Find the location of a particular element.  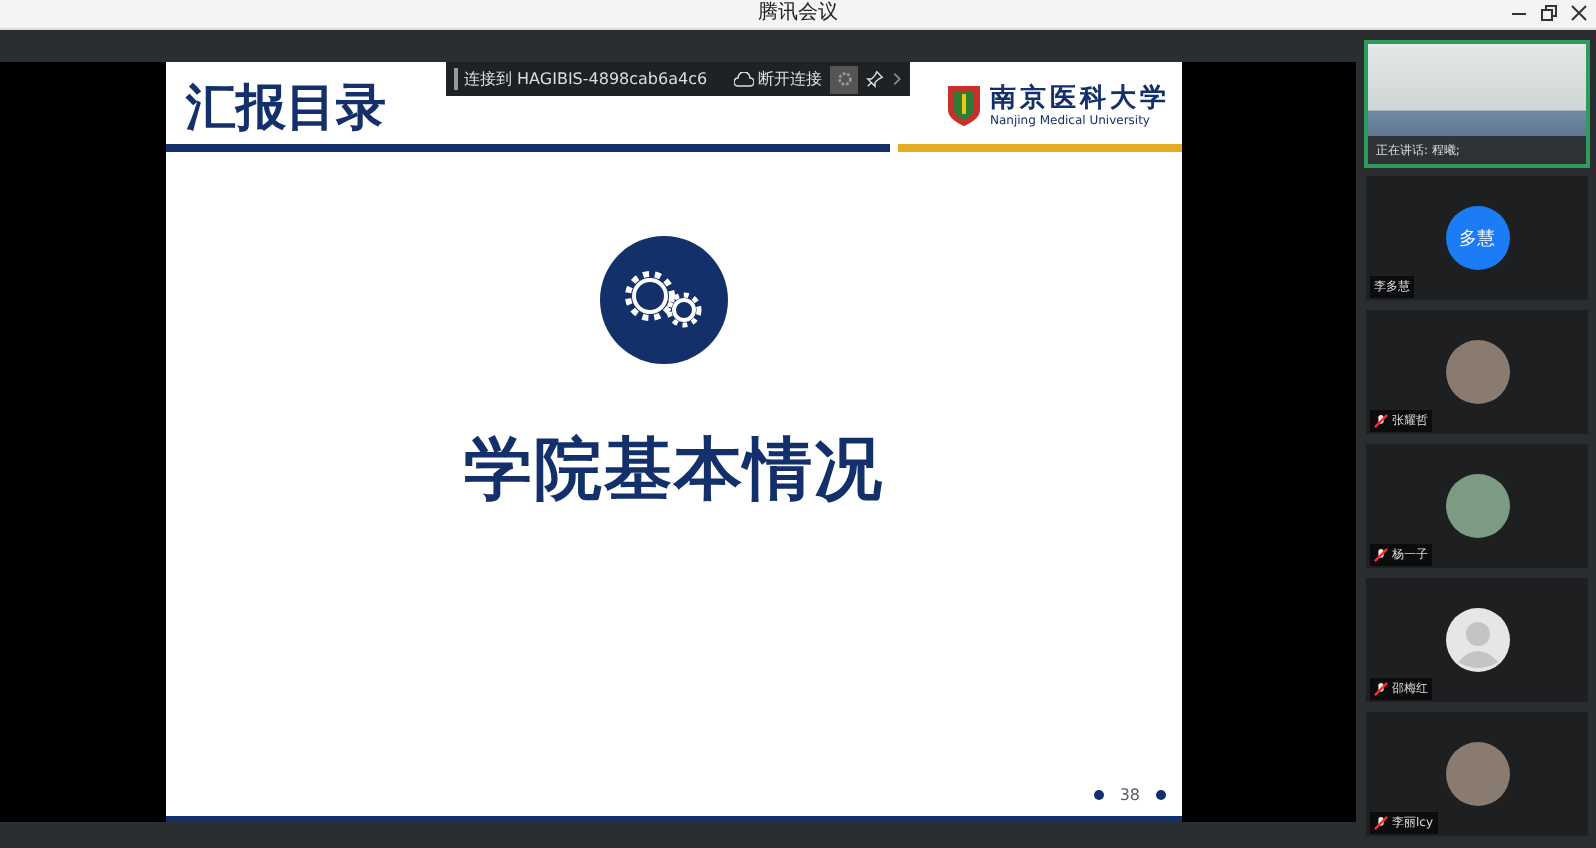

settings-icon is located at coordinates (844, 79).